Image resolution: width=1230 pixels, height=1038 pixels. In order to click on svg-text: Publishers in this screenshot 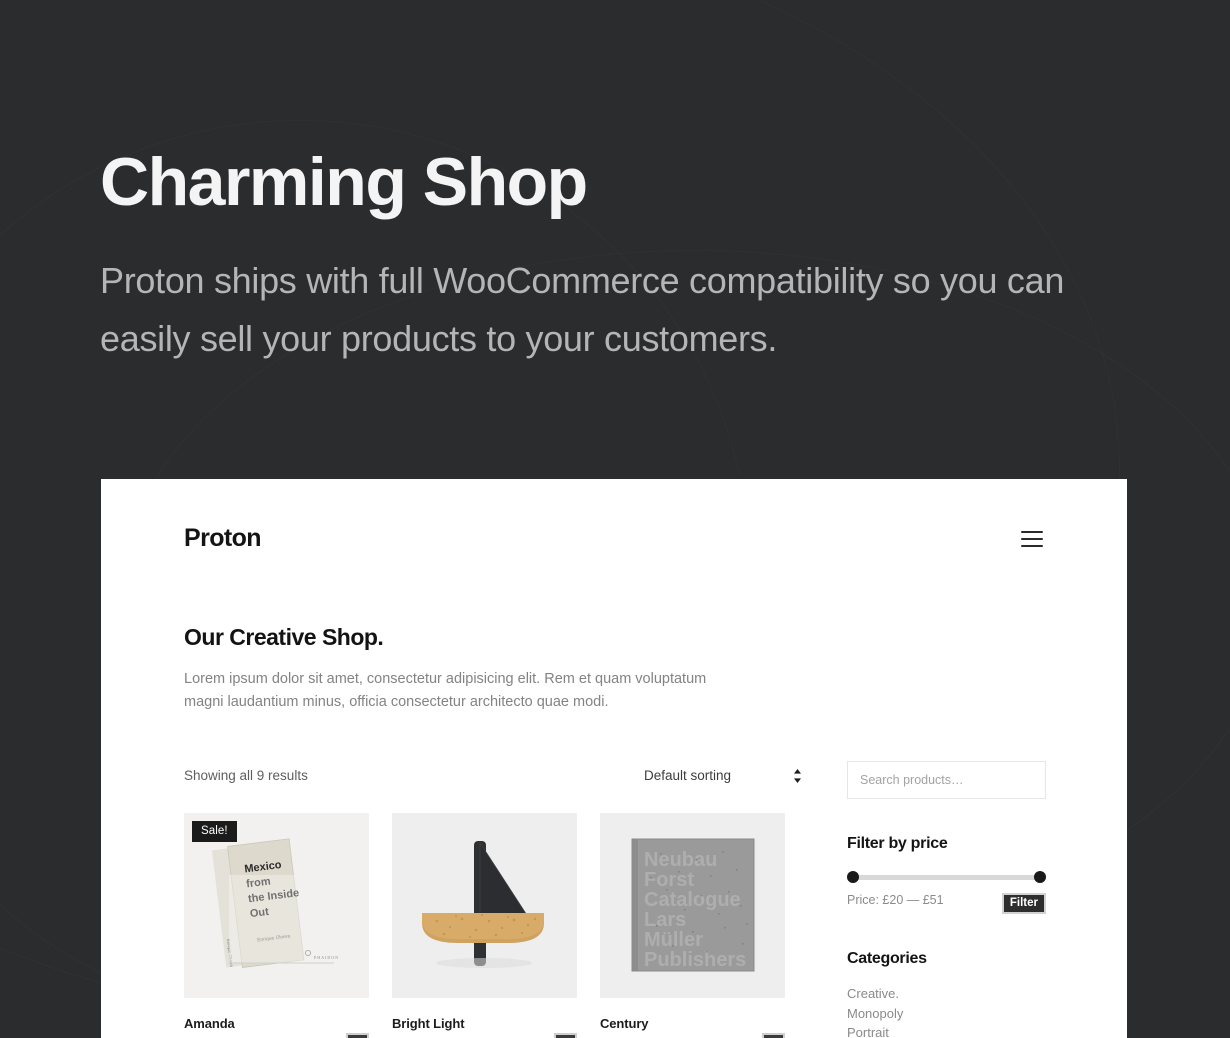, I will do `click(695, 960)`.